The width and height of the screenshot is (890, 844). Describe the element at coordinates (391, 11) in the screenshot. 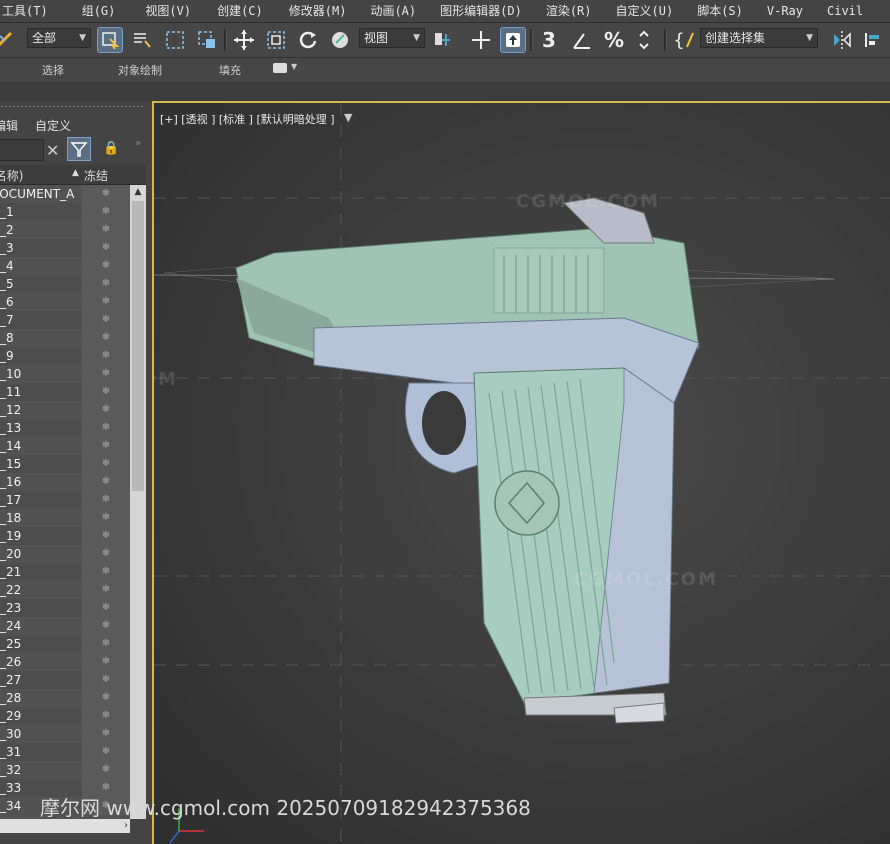

I see `menu-animation: 动画(A)` at that location.